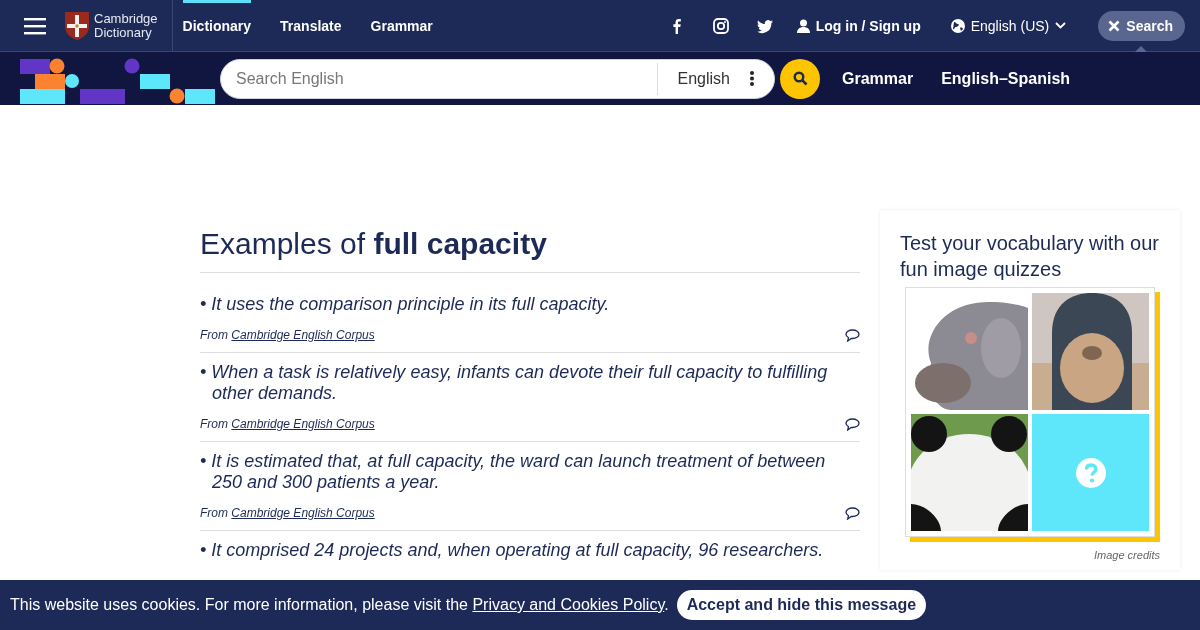 This screenshot has width=1200, height=630. Describe the element at coordinates (339, 605) in the screenshot. I see `cookie-message: This website uses cookies. For more information, please visit the Privacy and Cookies Policy.` at that location.